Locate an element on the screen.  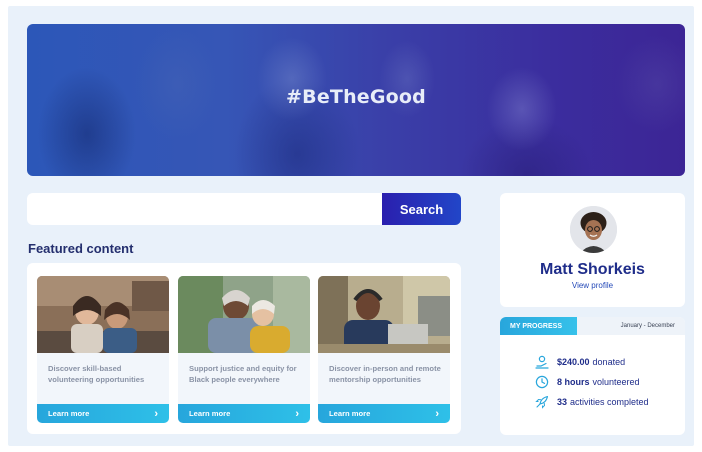
avatar is located at coordinates (593, 229).